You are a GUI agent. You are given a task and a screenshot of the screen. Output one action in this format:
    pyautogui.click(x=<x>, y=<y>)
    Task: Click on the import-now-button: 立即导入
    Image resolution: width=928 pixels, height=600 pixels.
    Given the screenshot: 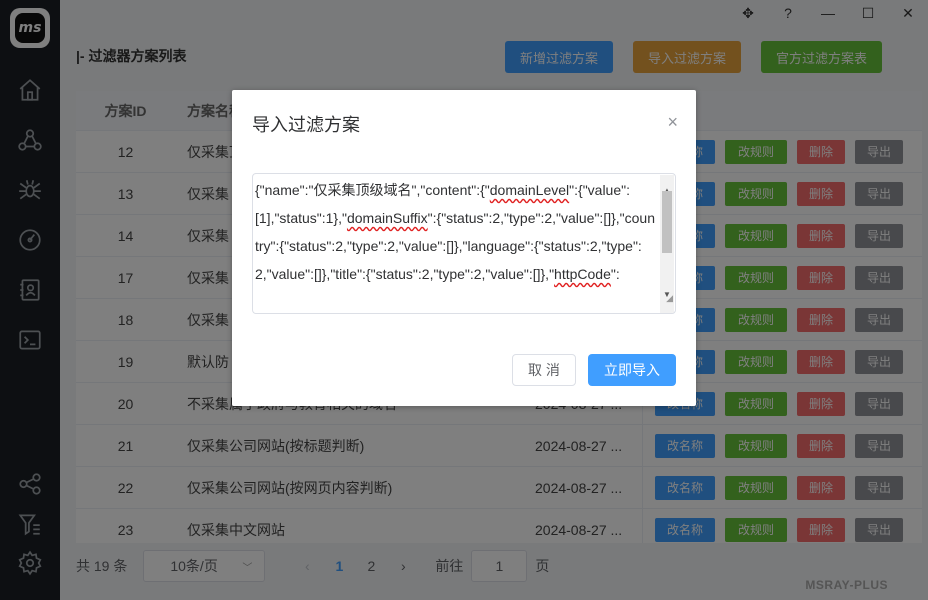 What is the action you would take?
    pyautogui.click(x=632, y=370)
    